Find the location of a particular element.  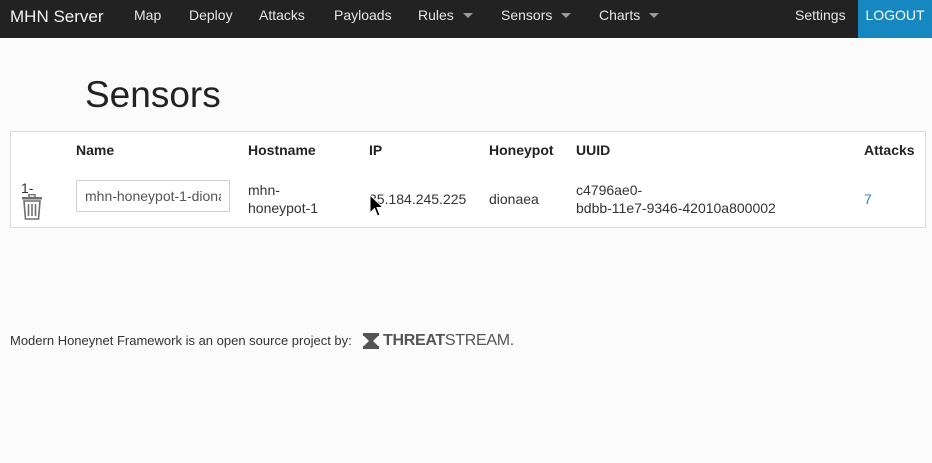

mouse-cursor-icon is located at coordinates (377, 205).